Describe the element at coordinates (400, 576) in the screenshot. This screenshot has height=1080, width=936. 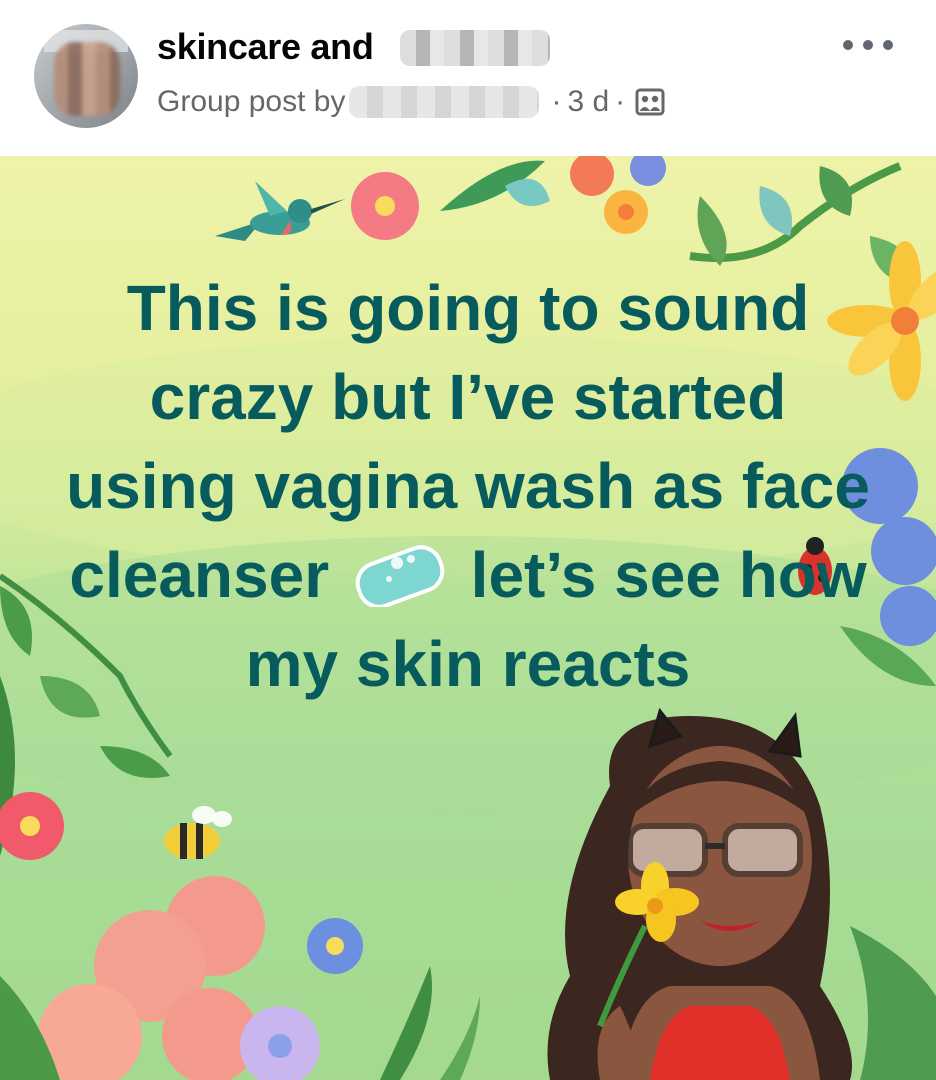
I see `soap-icon` at that location.